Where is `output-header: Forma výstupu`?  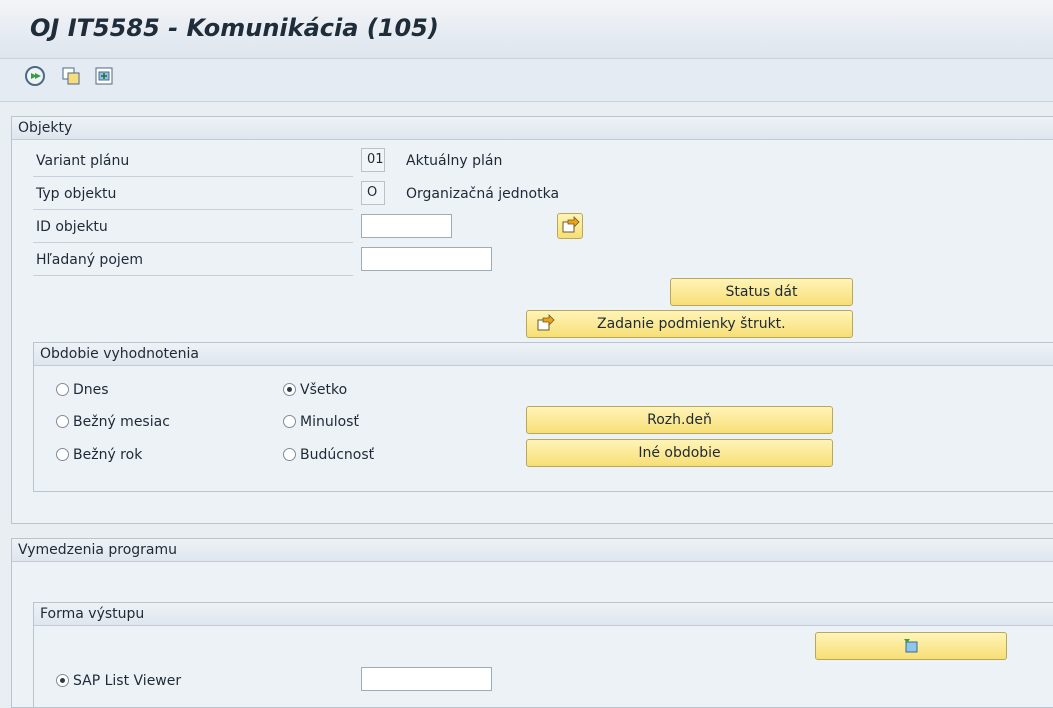 output-header: Forma výstupu is located at coordinates (543, 614).